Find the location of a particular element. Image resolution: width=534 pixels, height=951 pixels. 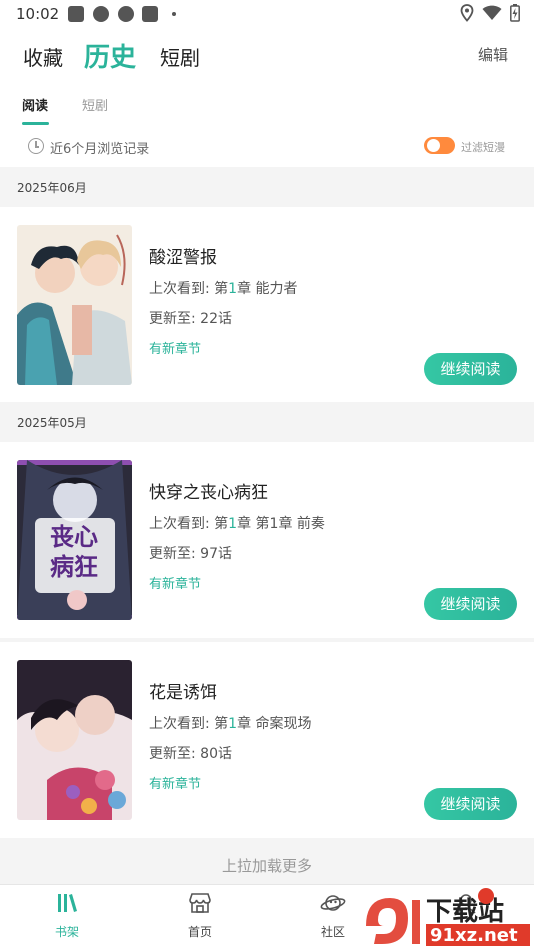

nav-label: 首页 is located at coordinates (199, 932).